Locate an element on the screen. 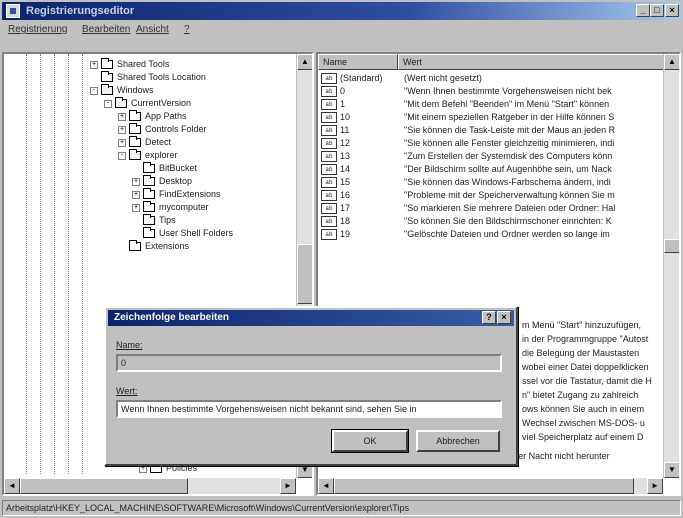  tree-item-label: Windows is located at coordinates (135, 90).